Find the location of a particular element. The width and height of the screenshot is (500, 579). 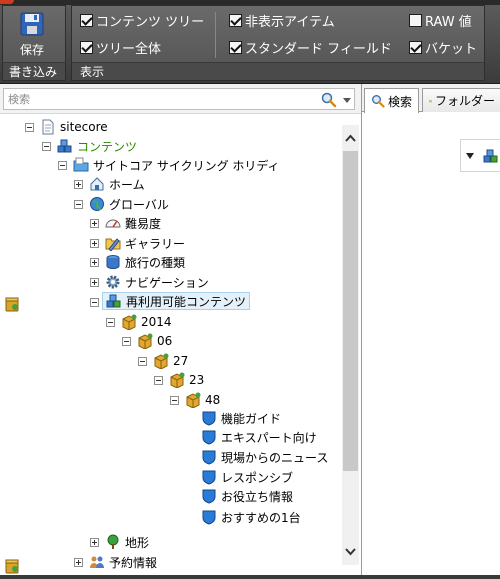

standard-fields-label: スタンダード フィールド is located at coordinates (318, 49).